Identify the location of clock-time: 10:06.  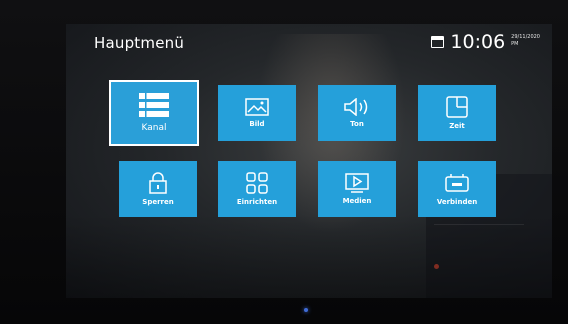
(478, 42).